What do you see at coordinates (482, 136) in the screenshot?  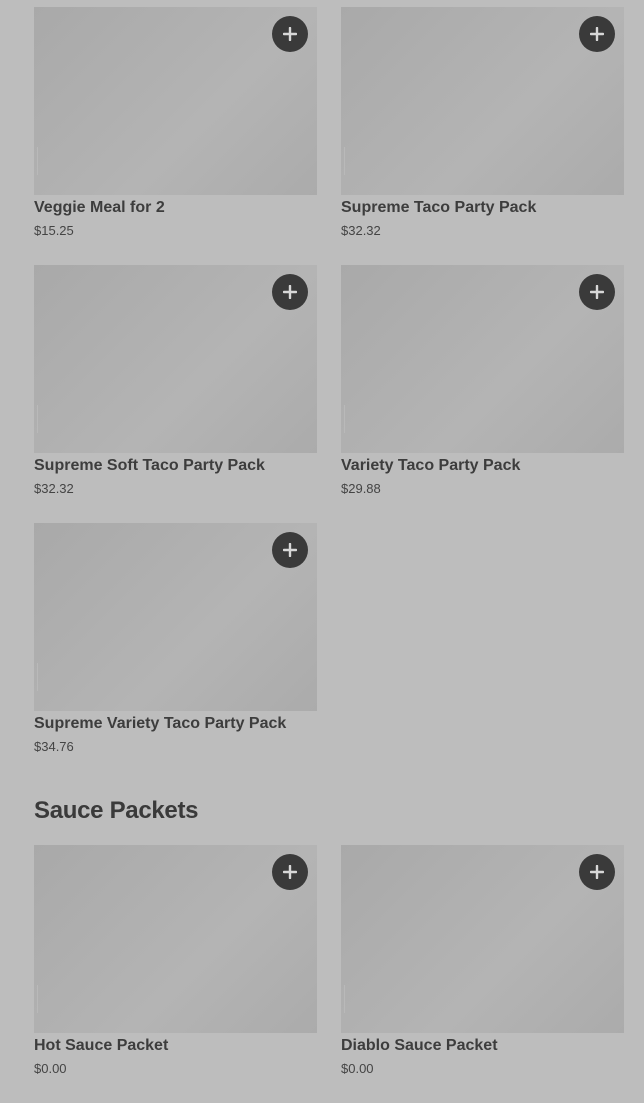 I see `menu-item-card: Supreme Taco Party Pack $32.32` at bounding box center [482, 136].